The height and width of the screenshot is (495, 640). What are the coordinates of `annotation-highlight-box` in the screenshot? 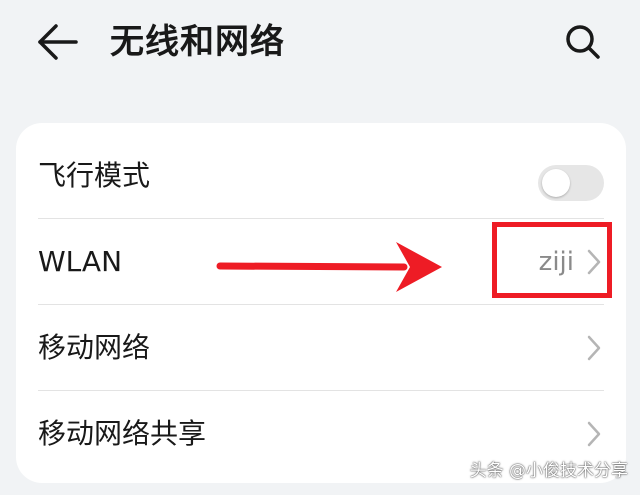 It's located at (552, 260).